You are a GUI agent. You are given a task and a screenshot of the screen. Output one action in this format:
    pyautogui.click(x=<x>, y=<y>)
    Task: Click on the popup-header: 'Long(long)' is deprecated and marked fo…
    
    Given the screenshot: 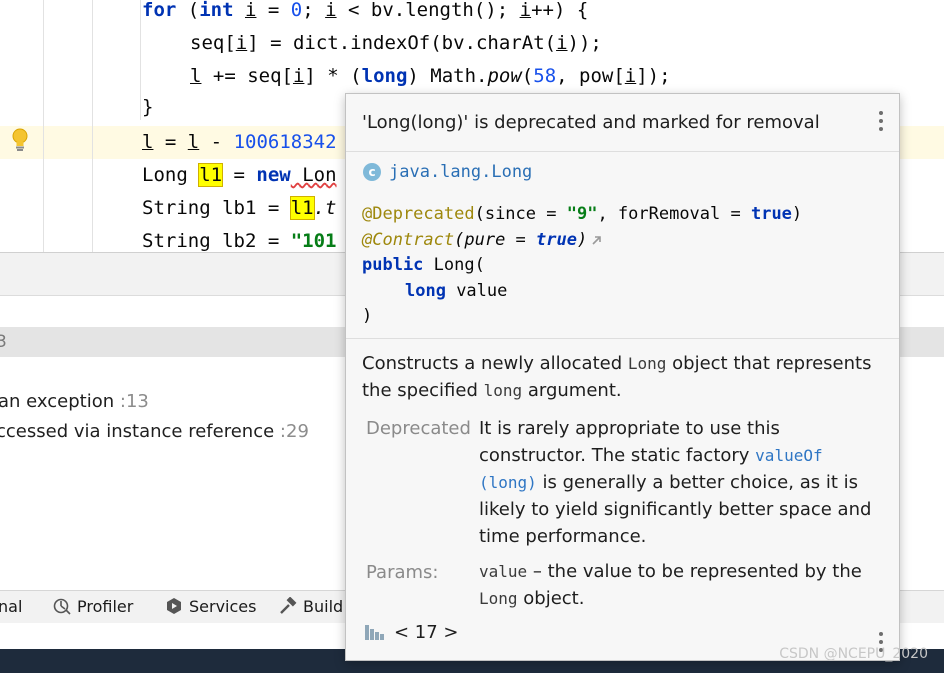 What is the action you would take?
    pyautogui.click(x=622, y=123)
    